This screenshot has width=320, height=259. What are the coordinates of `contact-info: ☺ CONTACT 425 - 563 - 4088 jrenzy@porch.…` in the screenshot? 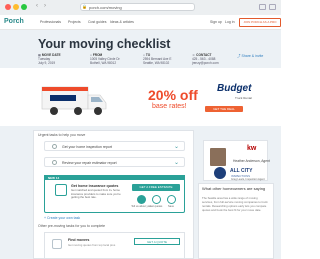 It's located at (205, 59).